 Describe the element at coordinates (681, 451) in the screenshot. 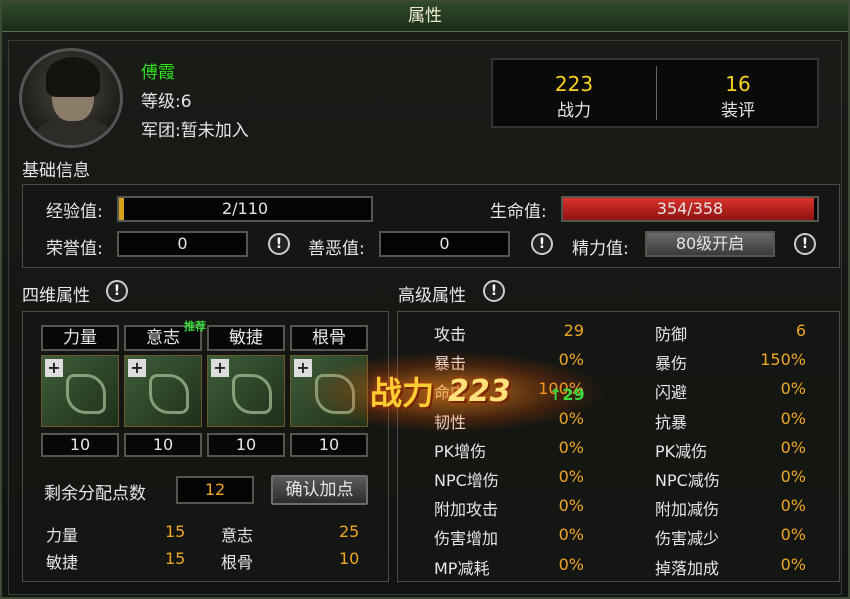

I see `adv-attr-label: PK减伤` at that location.